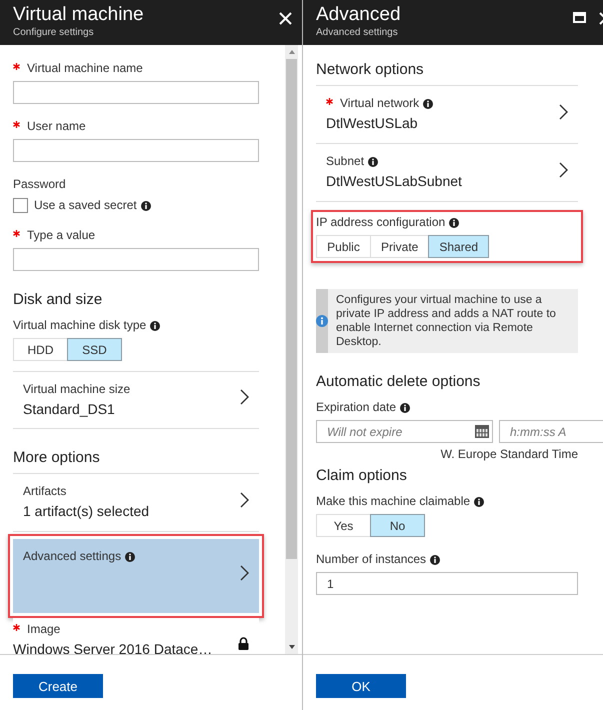 The image size is (603, 710). I want to click on field-value: DtlWestUSLab, so click(372, 123).